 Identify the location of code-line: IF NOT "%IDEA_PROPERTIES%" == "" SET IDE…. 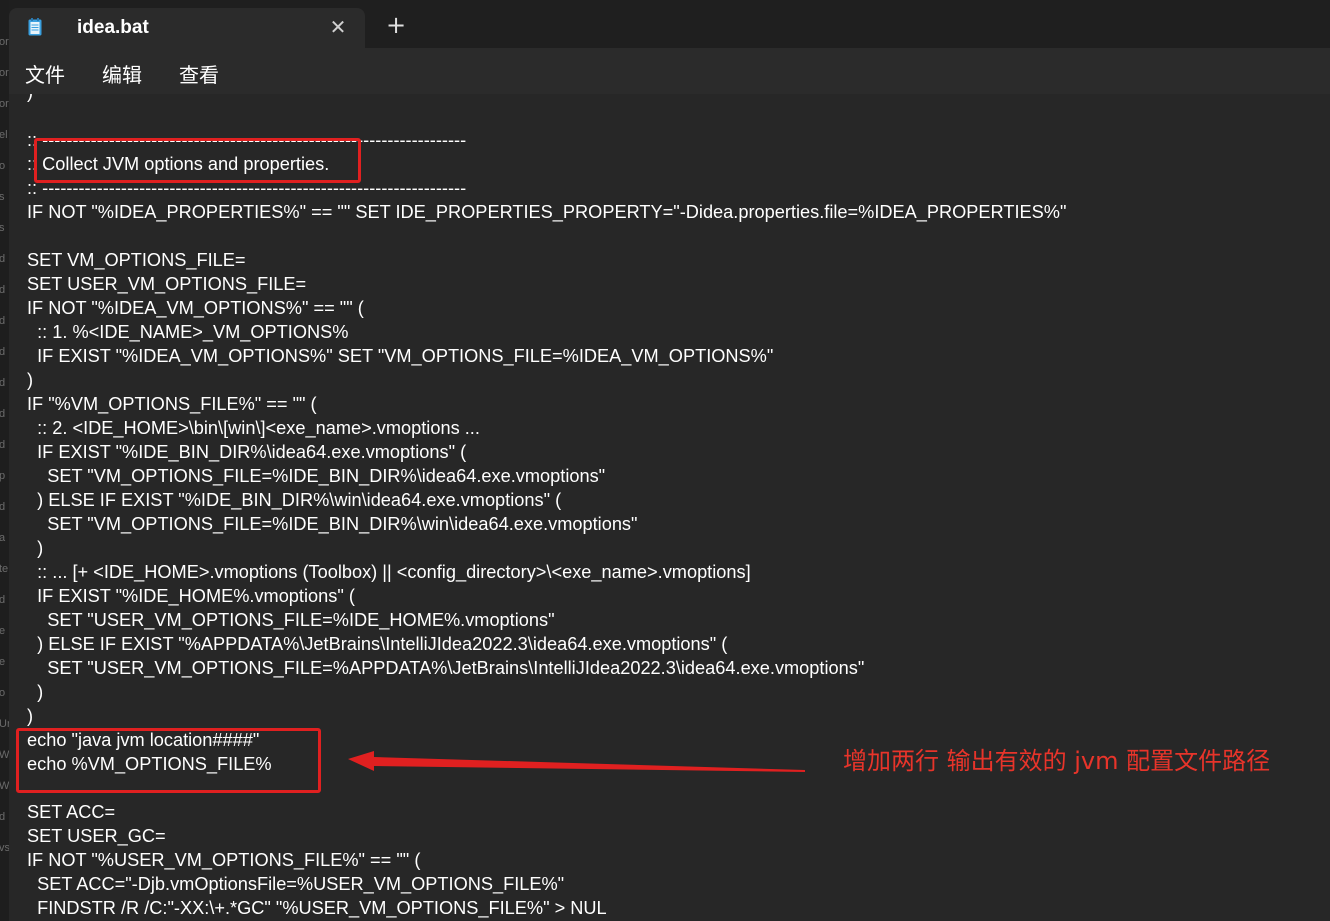
(547, 212).